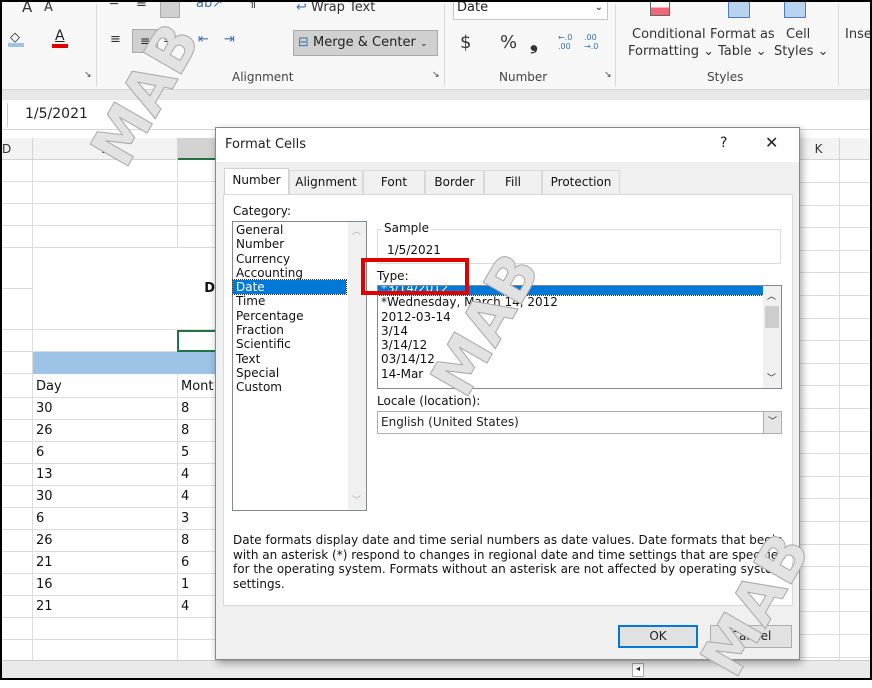 The width and height of the screenshot is (872, 688). What do you see at coordinates (105, 475) in the screenshot?
I see `day-cell: 13` at bounding box center [105, 475].